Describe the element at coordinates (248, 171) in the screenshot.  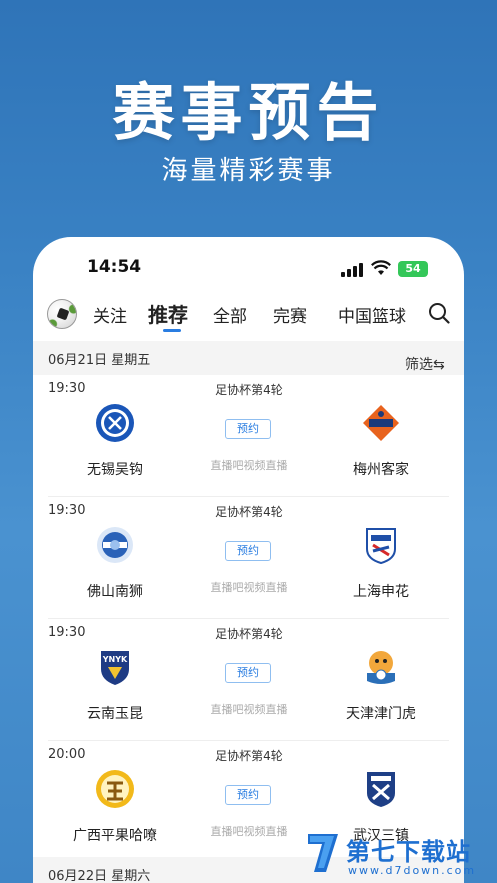
I see `hero-subtitle: 海量精彩赛事` at that location.